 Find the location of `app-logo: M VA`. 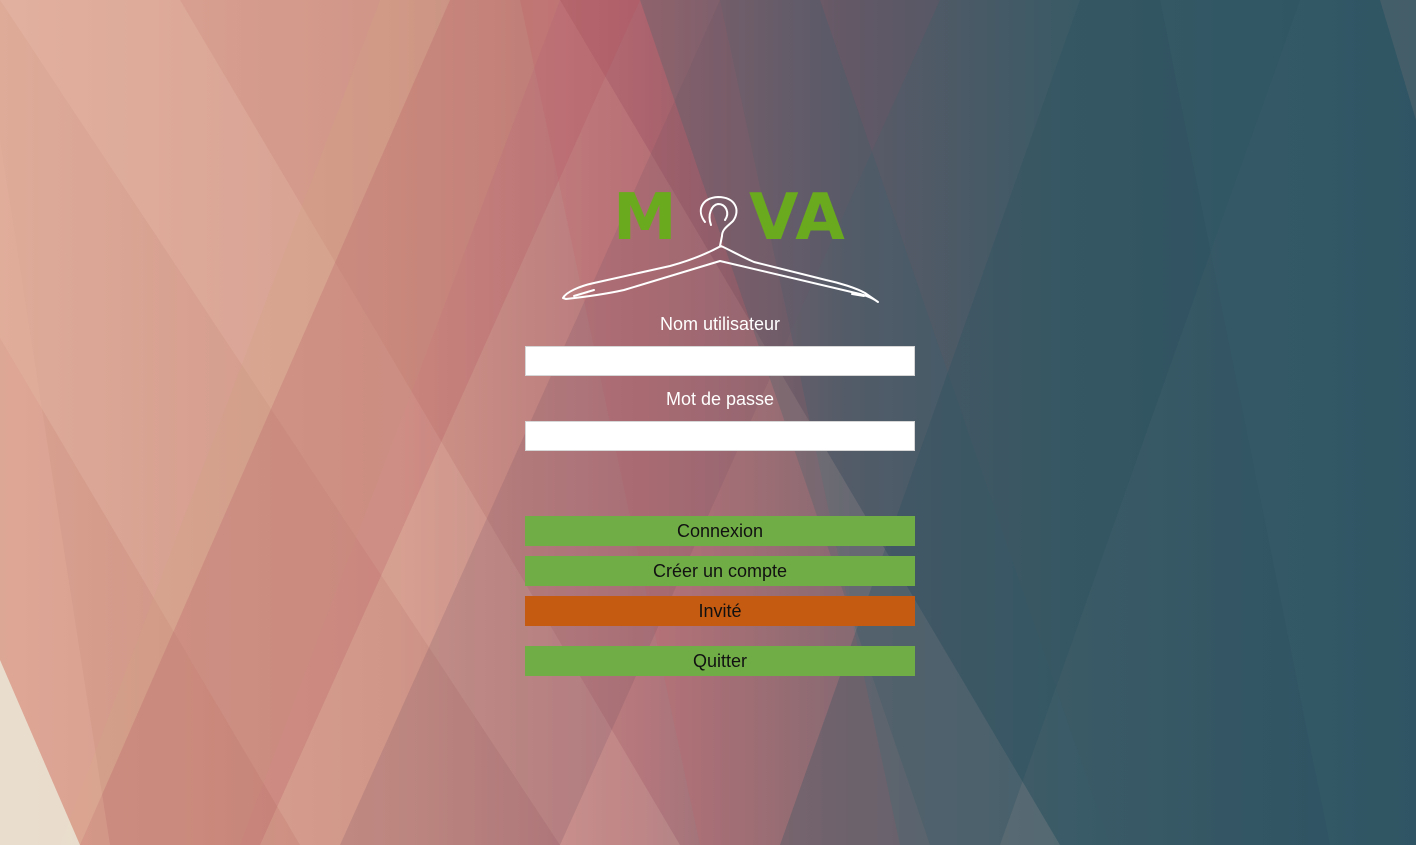

app-logo: M VA is located at coordinates (721, 244).